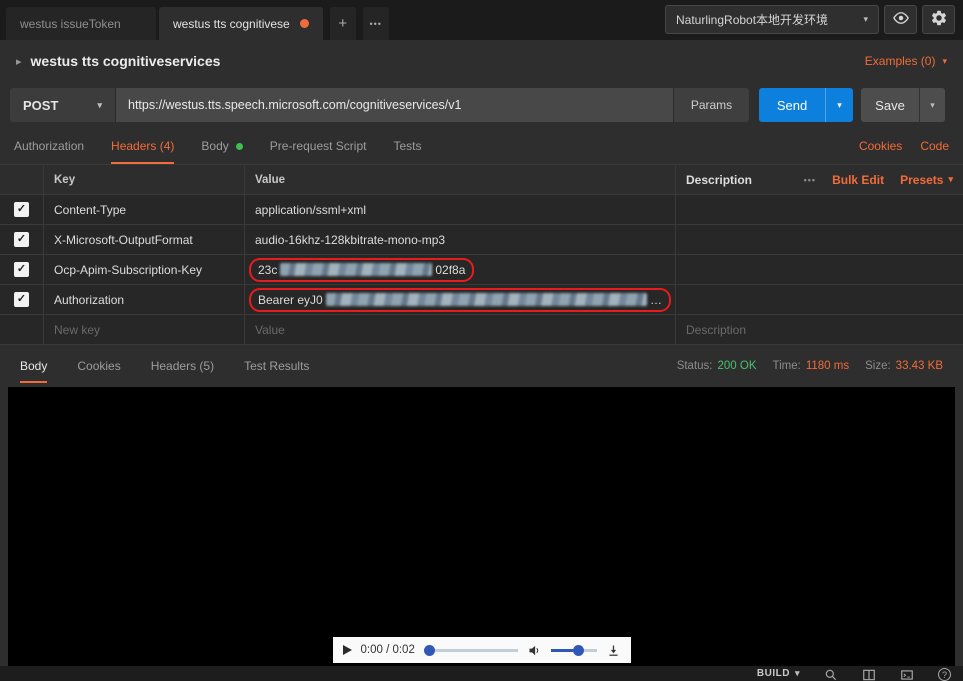 This screenshot has height=681, width=963. Describe the element at coordinates (241, 23) in the screenshot. I see `request-tab-cognitiveservices: westus tts cognitivese` at that location.